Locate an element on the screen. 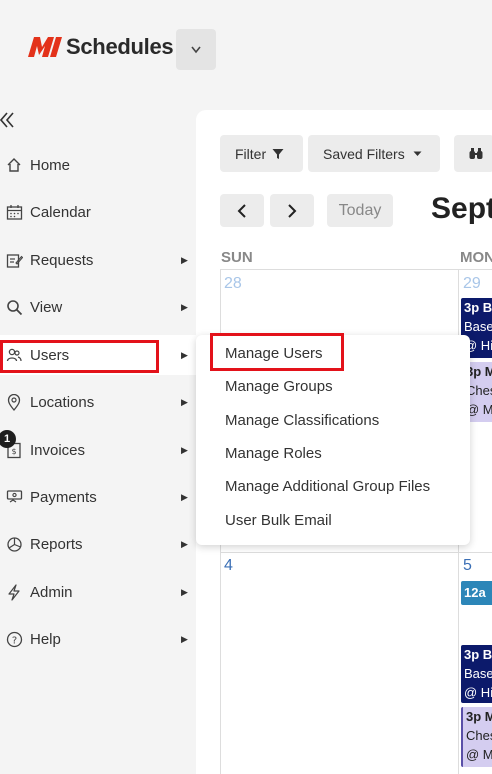  sidebar-item-label: Help is located at coordinates (45, 639).